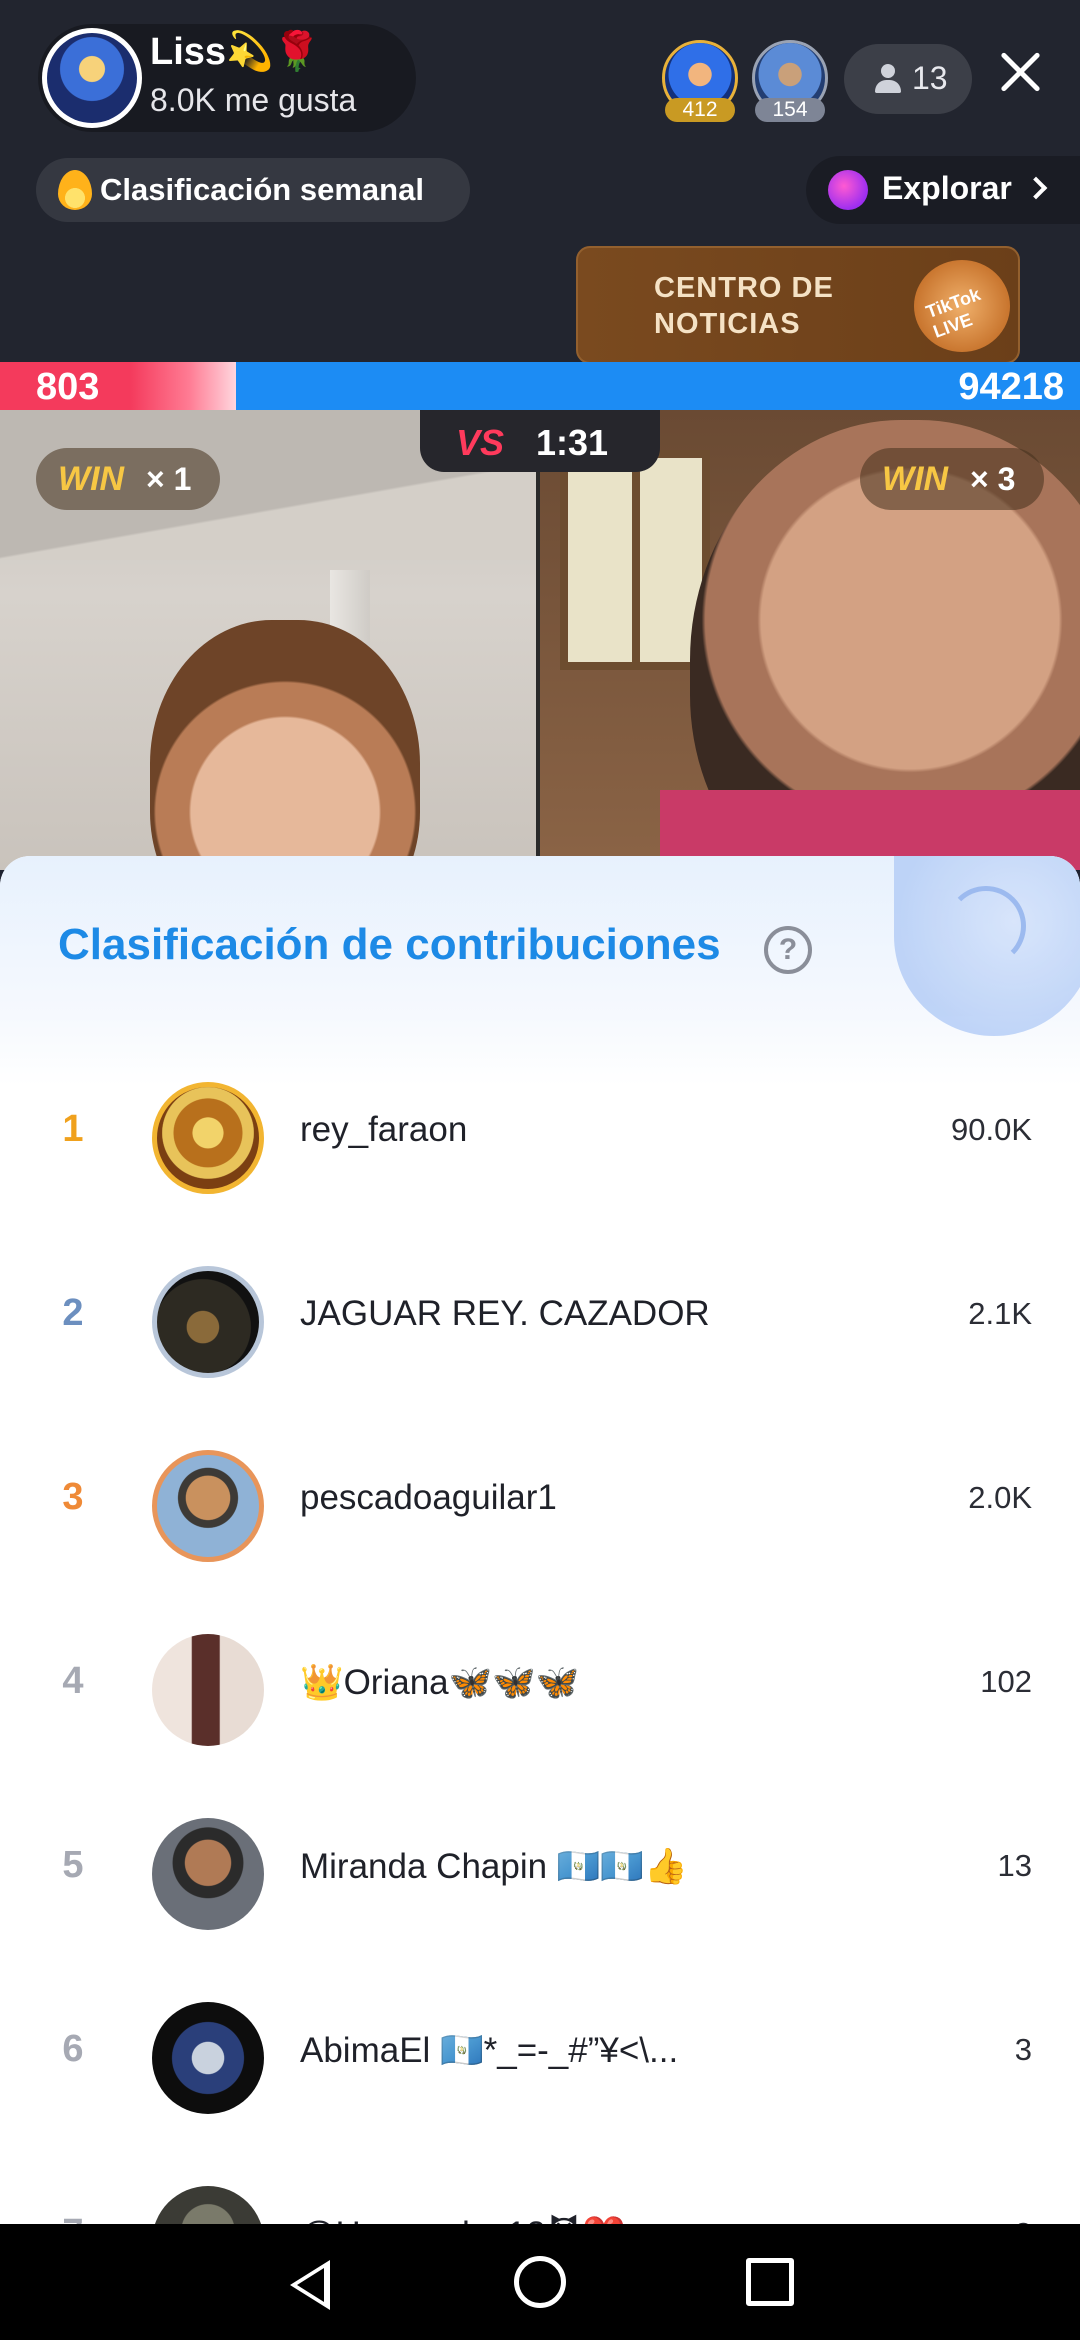 Image resolution: width=1080 pixels, height=2340 pixels. I want to click on system-nav-bar, so click(540, 2282).